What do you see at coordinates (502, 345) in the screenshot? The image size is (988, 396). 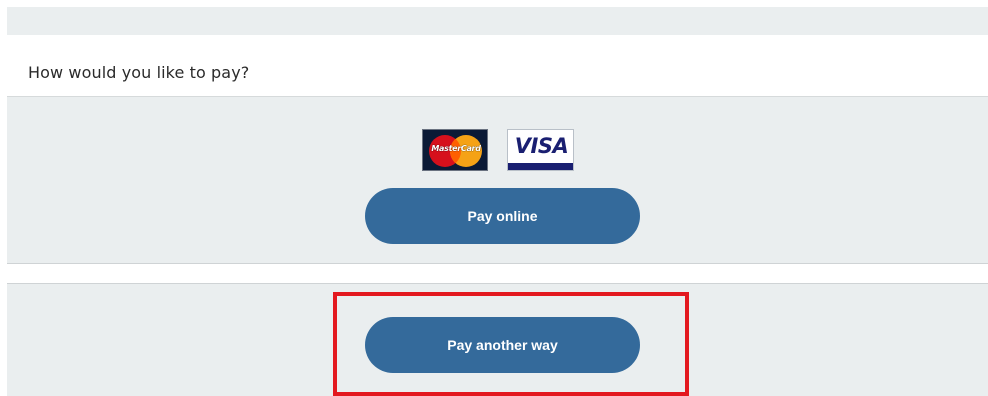 I see `pay-another-way-button: Pay another way` at bounding box center [502, 345].